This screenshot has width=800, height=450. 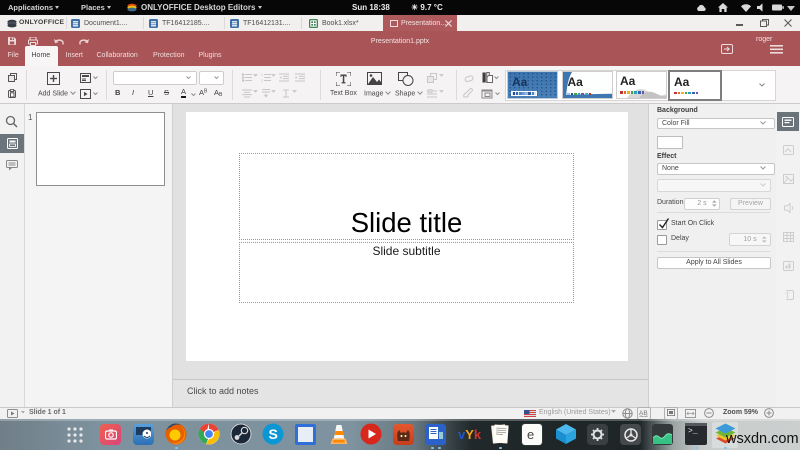 I want to click on svg-text: 1, so click(x=262, y=75).